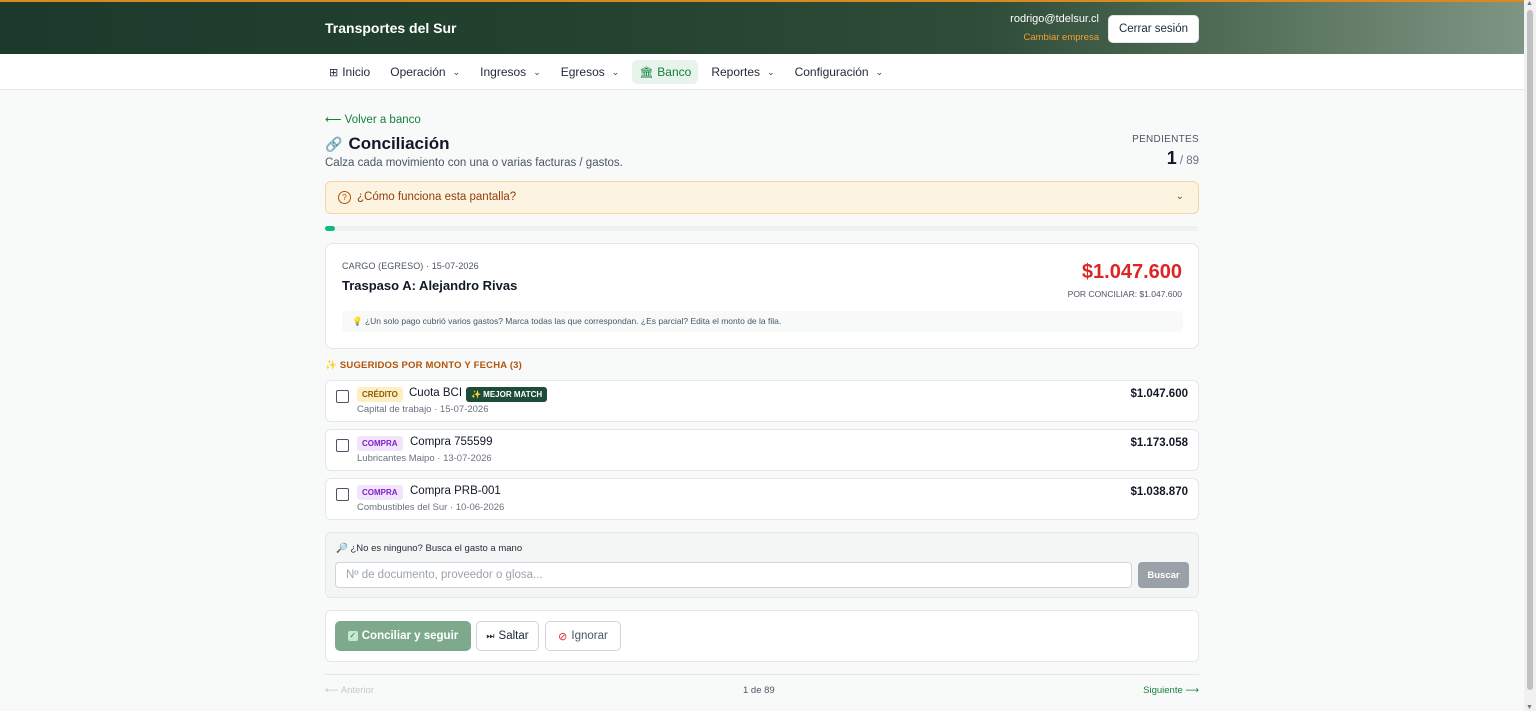 This screenshot has width=1536, height=711. Describe the element at coordinates (352, 636) in the screenshot. I see `check-icon: ✓` at that location.